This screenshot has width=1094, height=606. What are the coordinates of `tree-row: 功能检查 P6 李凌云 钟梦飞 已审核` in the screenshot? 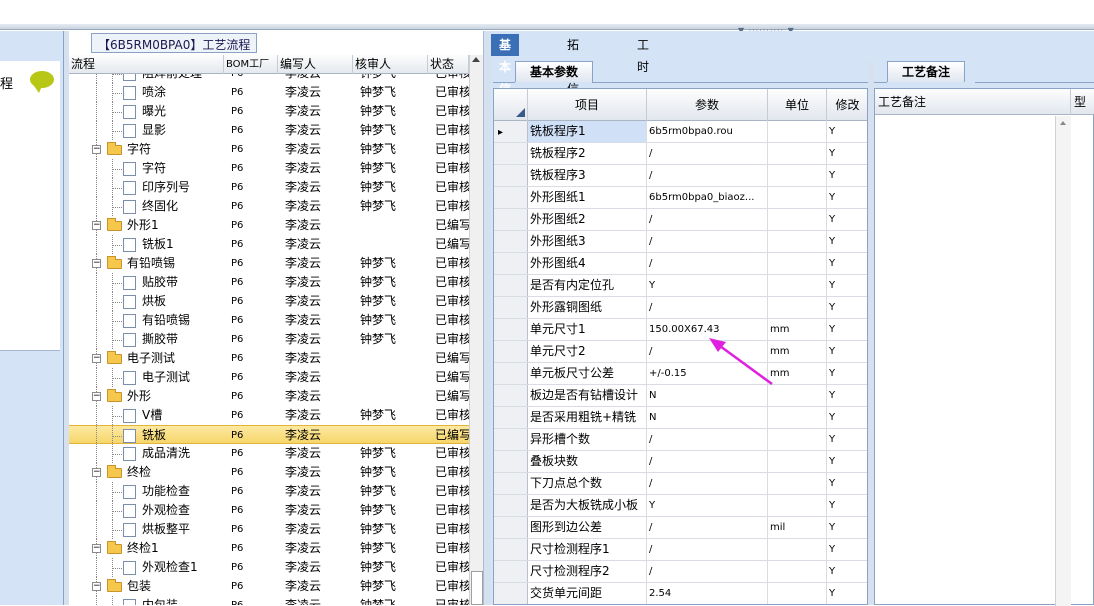 It's located at (269, 491).